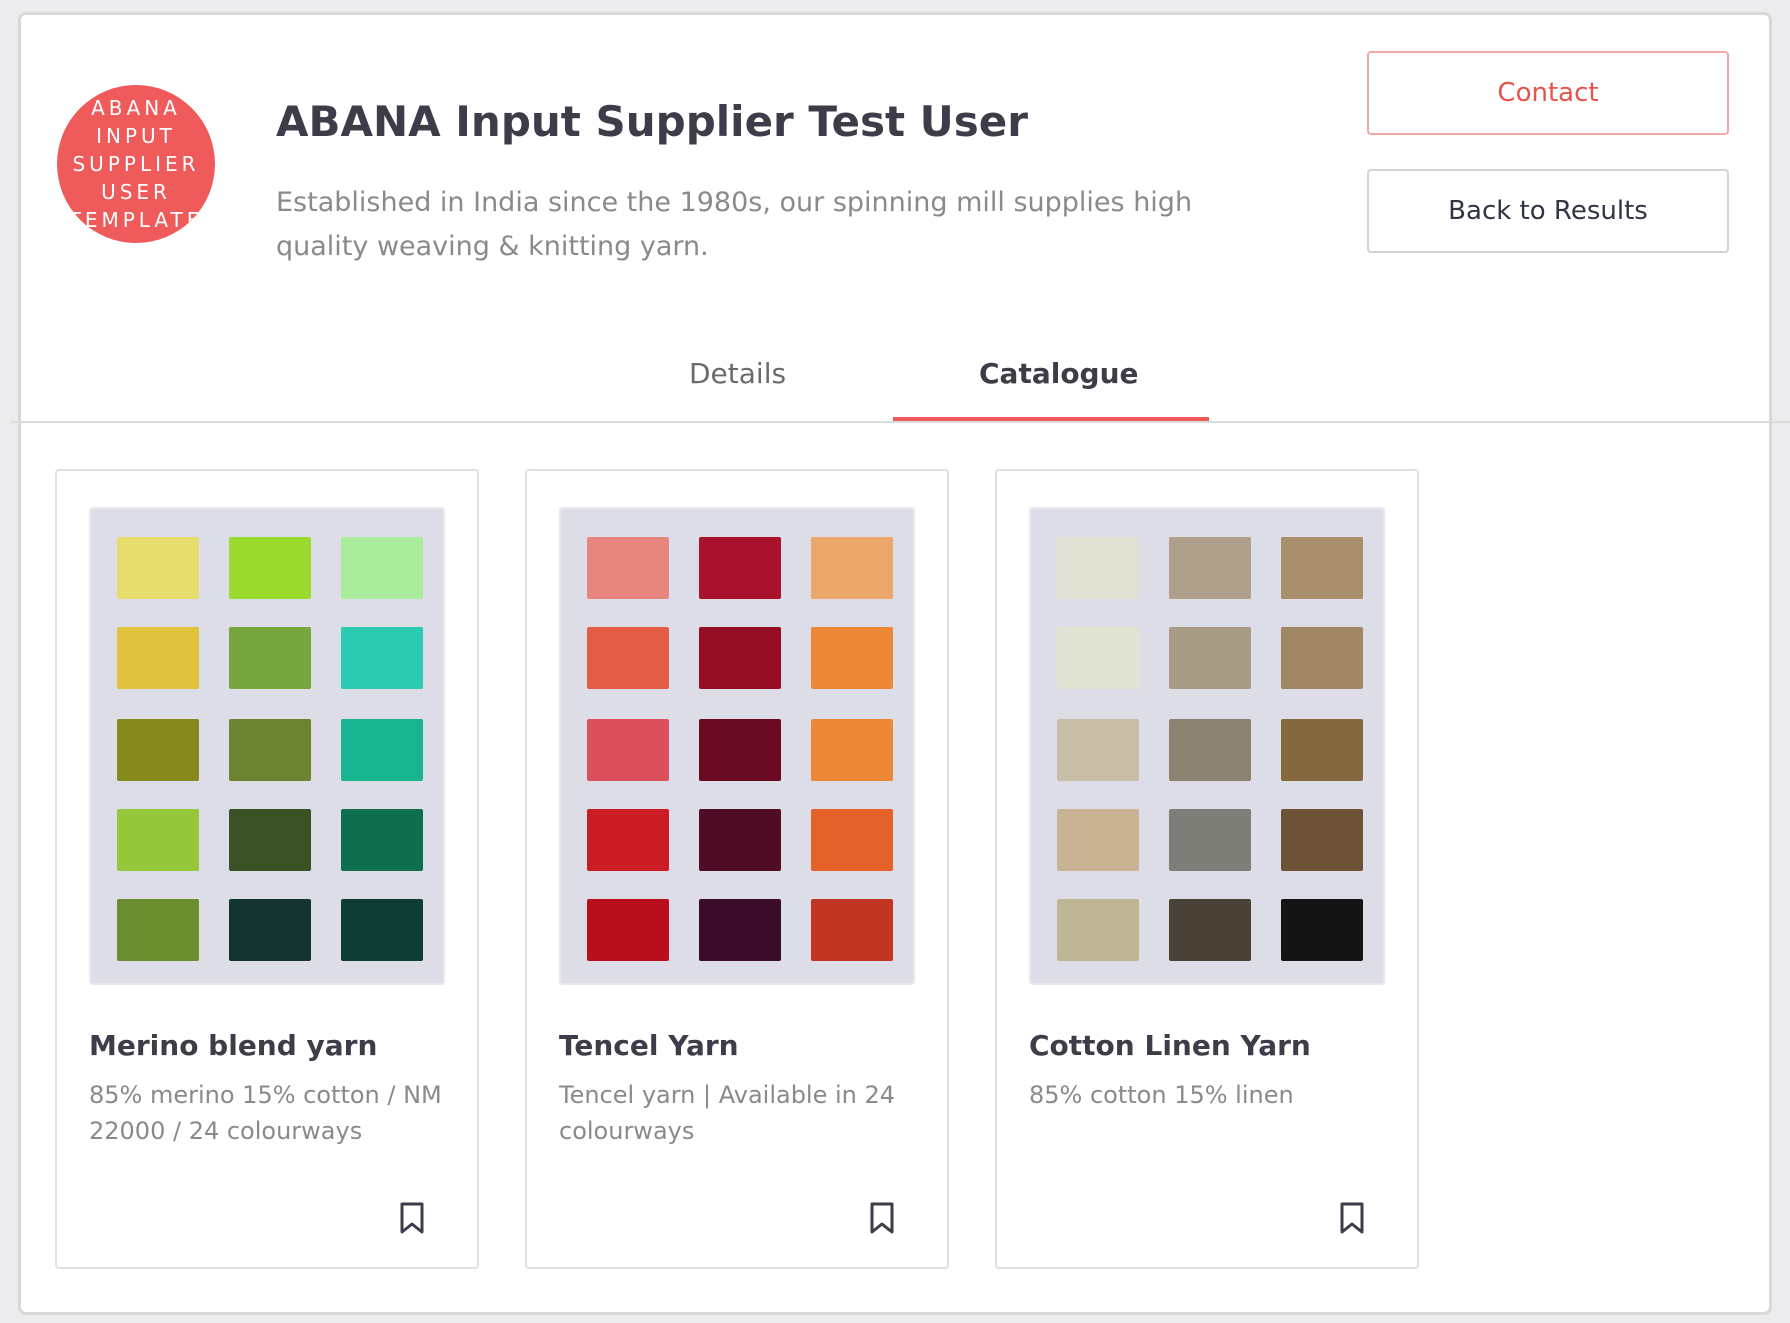  Describe the element at coordinates (1170, 1045) in the screenshot. I see `product-title: Cotton Linen Yarn` at that location.